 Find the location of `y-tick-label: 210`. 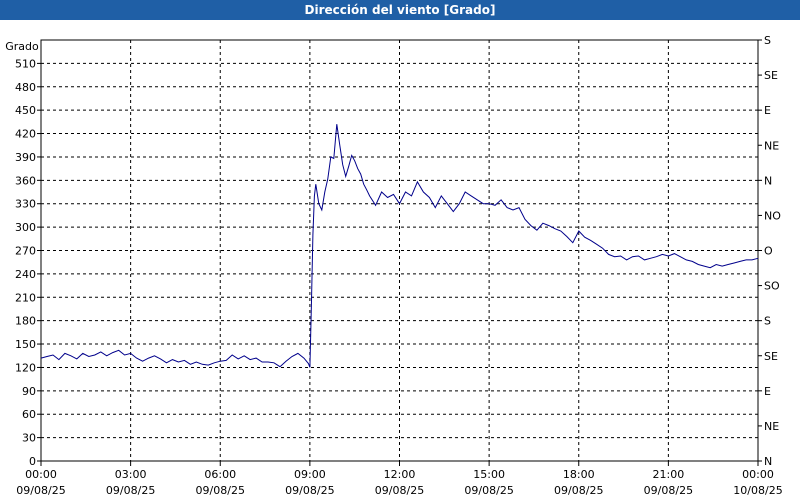

y-tick-label: 210 is located at coordinates (25, 297).